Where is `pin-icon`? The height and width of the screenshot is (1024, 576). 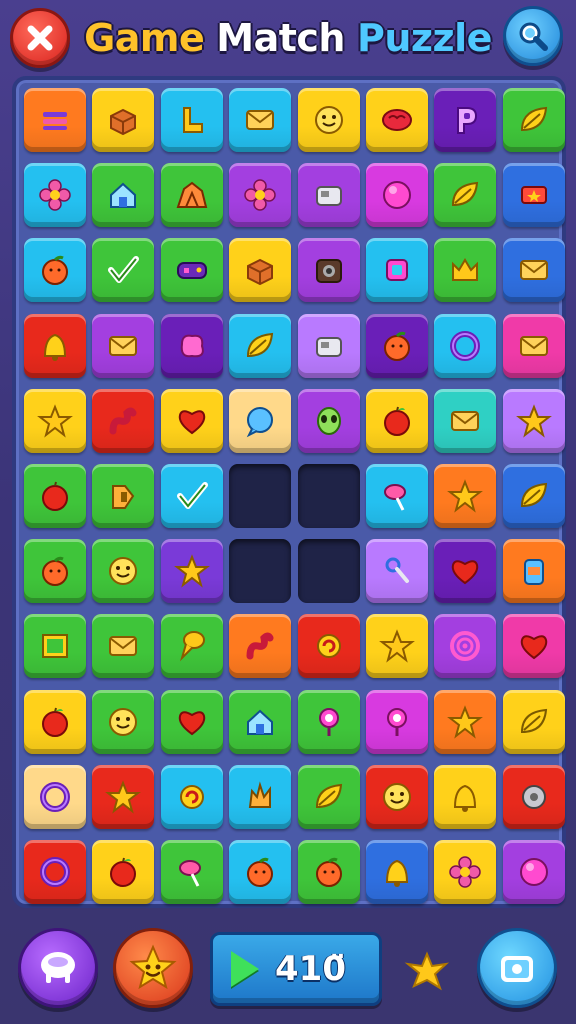 pin-icon is located at coordinates (328, 721).